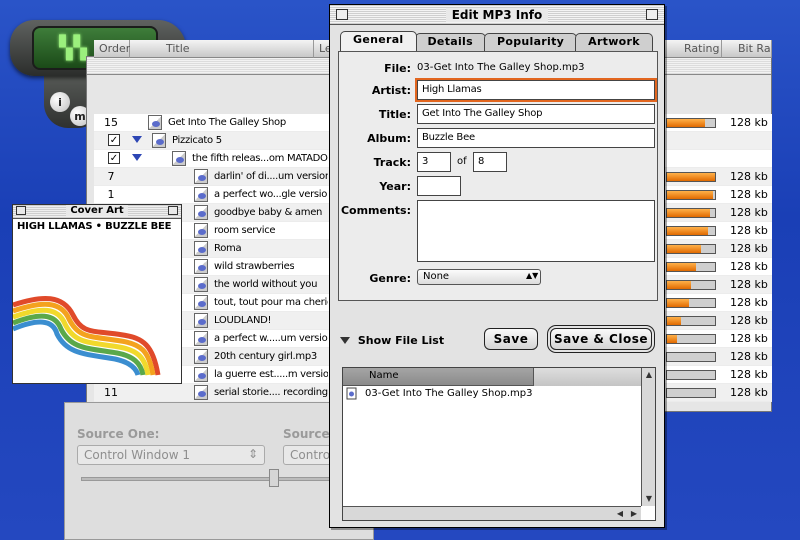 This screenshot has width=800, height=540. What do you see at coordinates (652, 14) in the screenshot?
I see `collapse-box-icon` at bounding box center [652, 14].